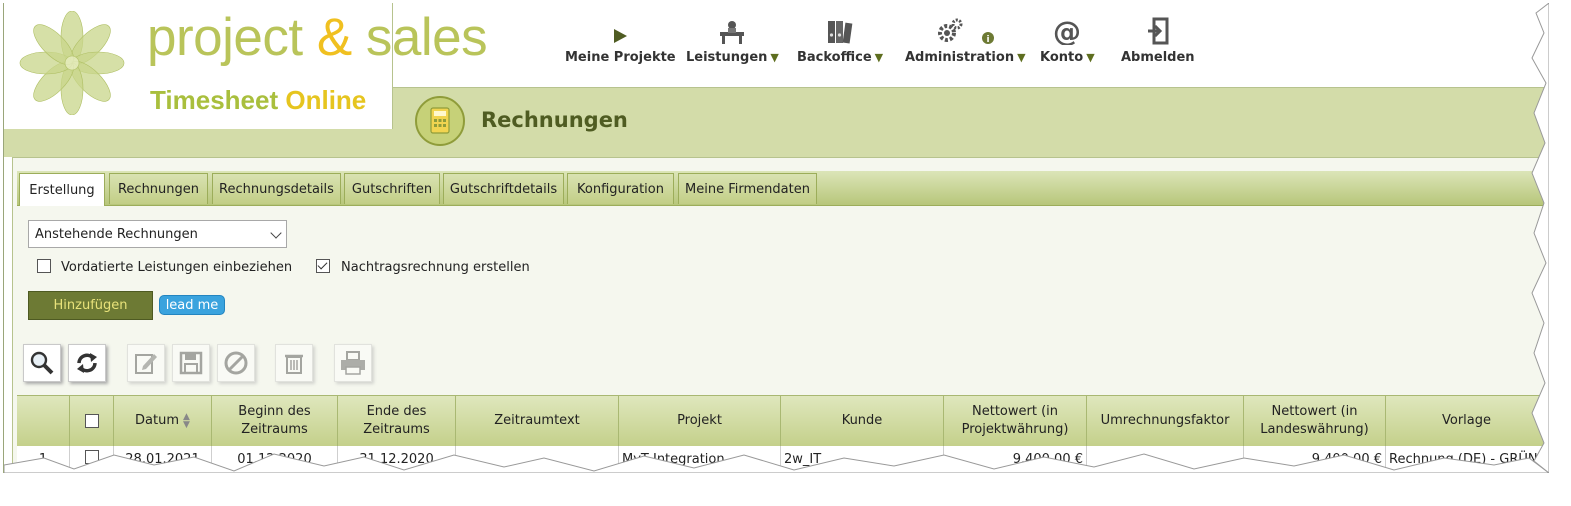  I want to click on tab-gutschriftdetails: Gutschriftdetails, so click(503, 188).